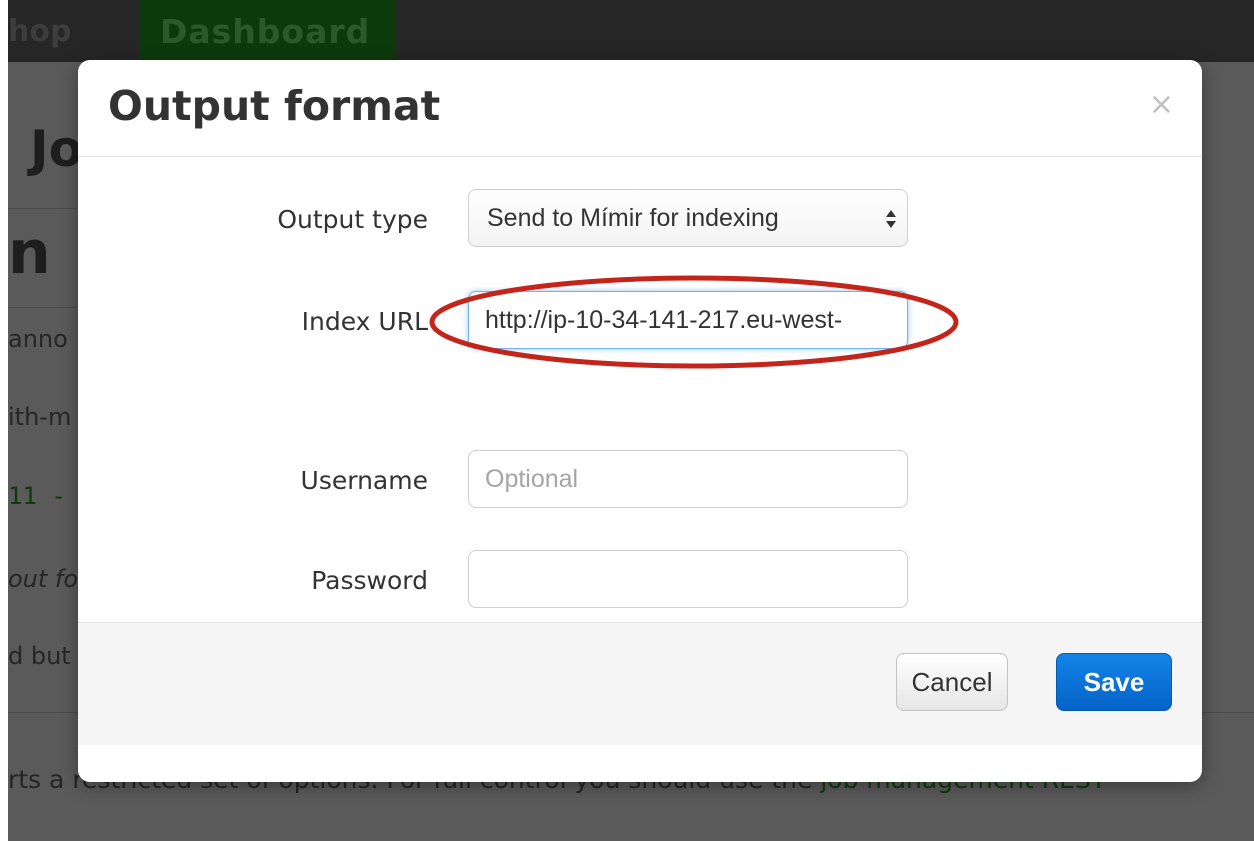  What do you see at coordinates (532, 479) in the screenshot?
I see `username-placeholder: Optional` at bounding box center [532, 479].